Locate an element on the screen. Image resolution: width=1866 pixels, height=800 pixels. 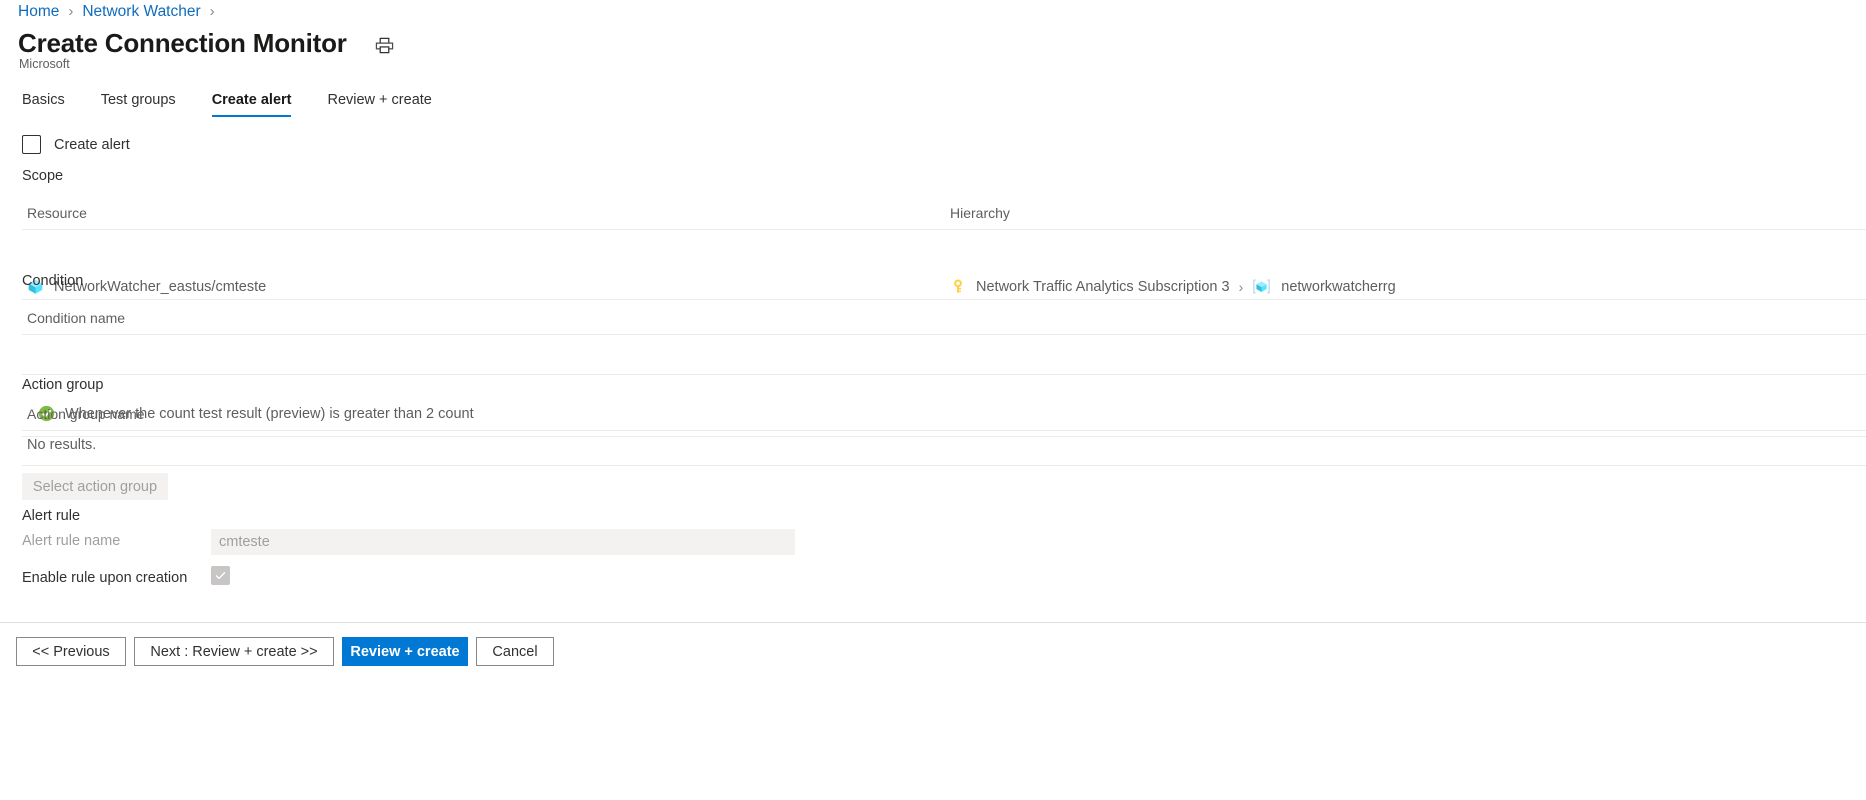
breadcrumb: Home › Network Watcher › is located at coordinates (121, 12).